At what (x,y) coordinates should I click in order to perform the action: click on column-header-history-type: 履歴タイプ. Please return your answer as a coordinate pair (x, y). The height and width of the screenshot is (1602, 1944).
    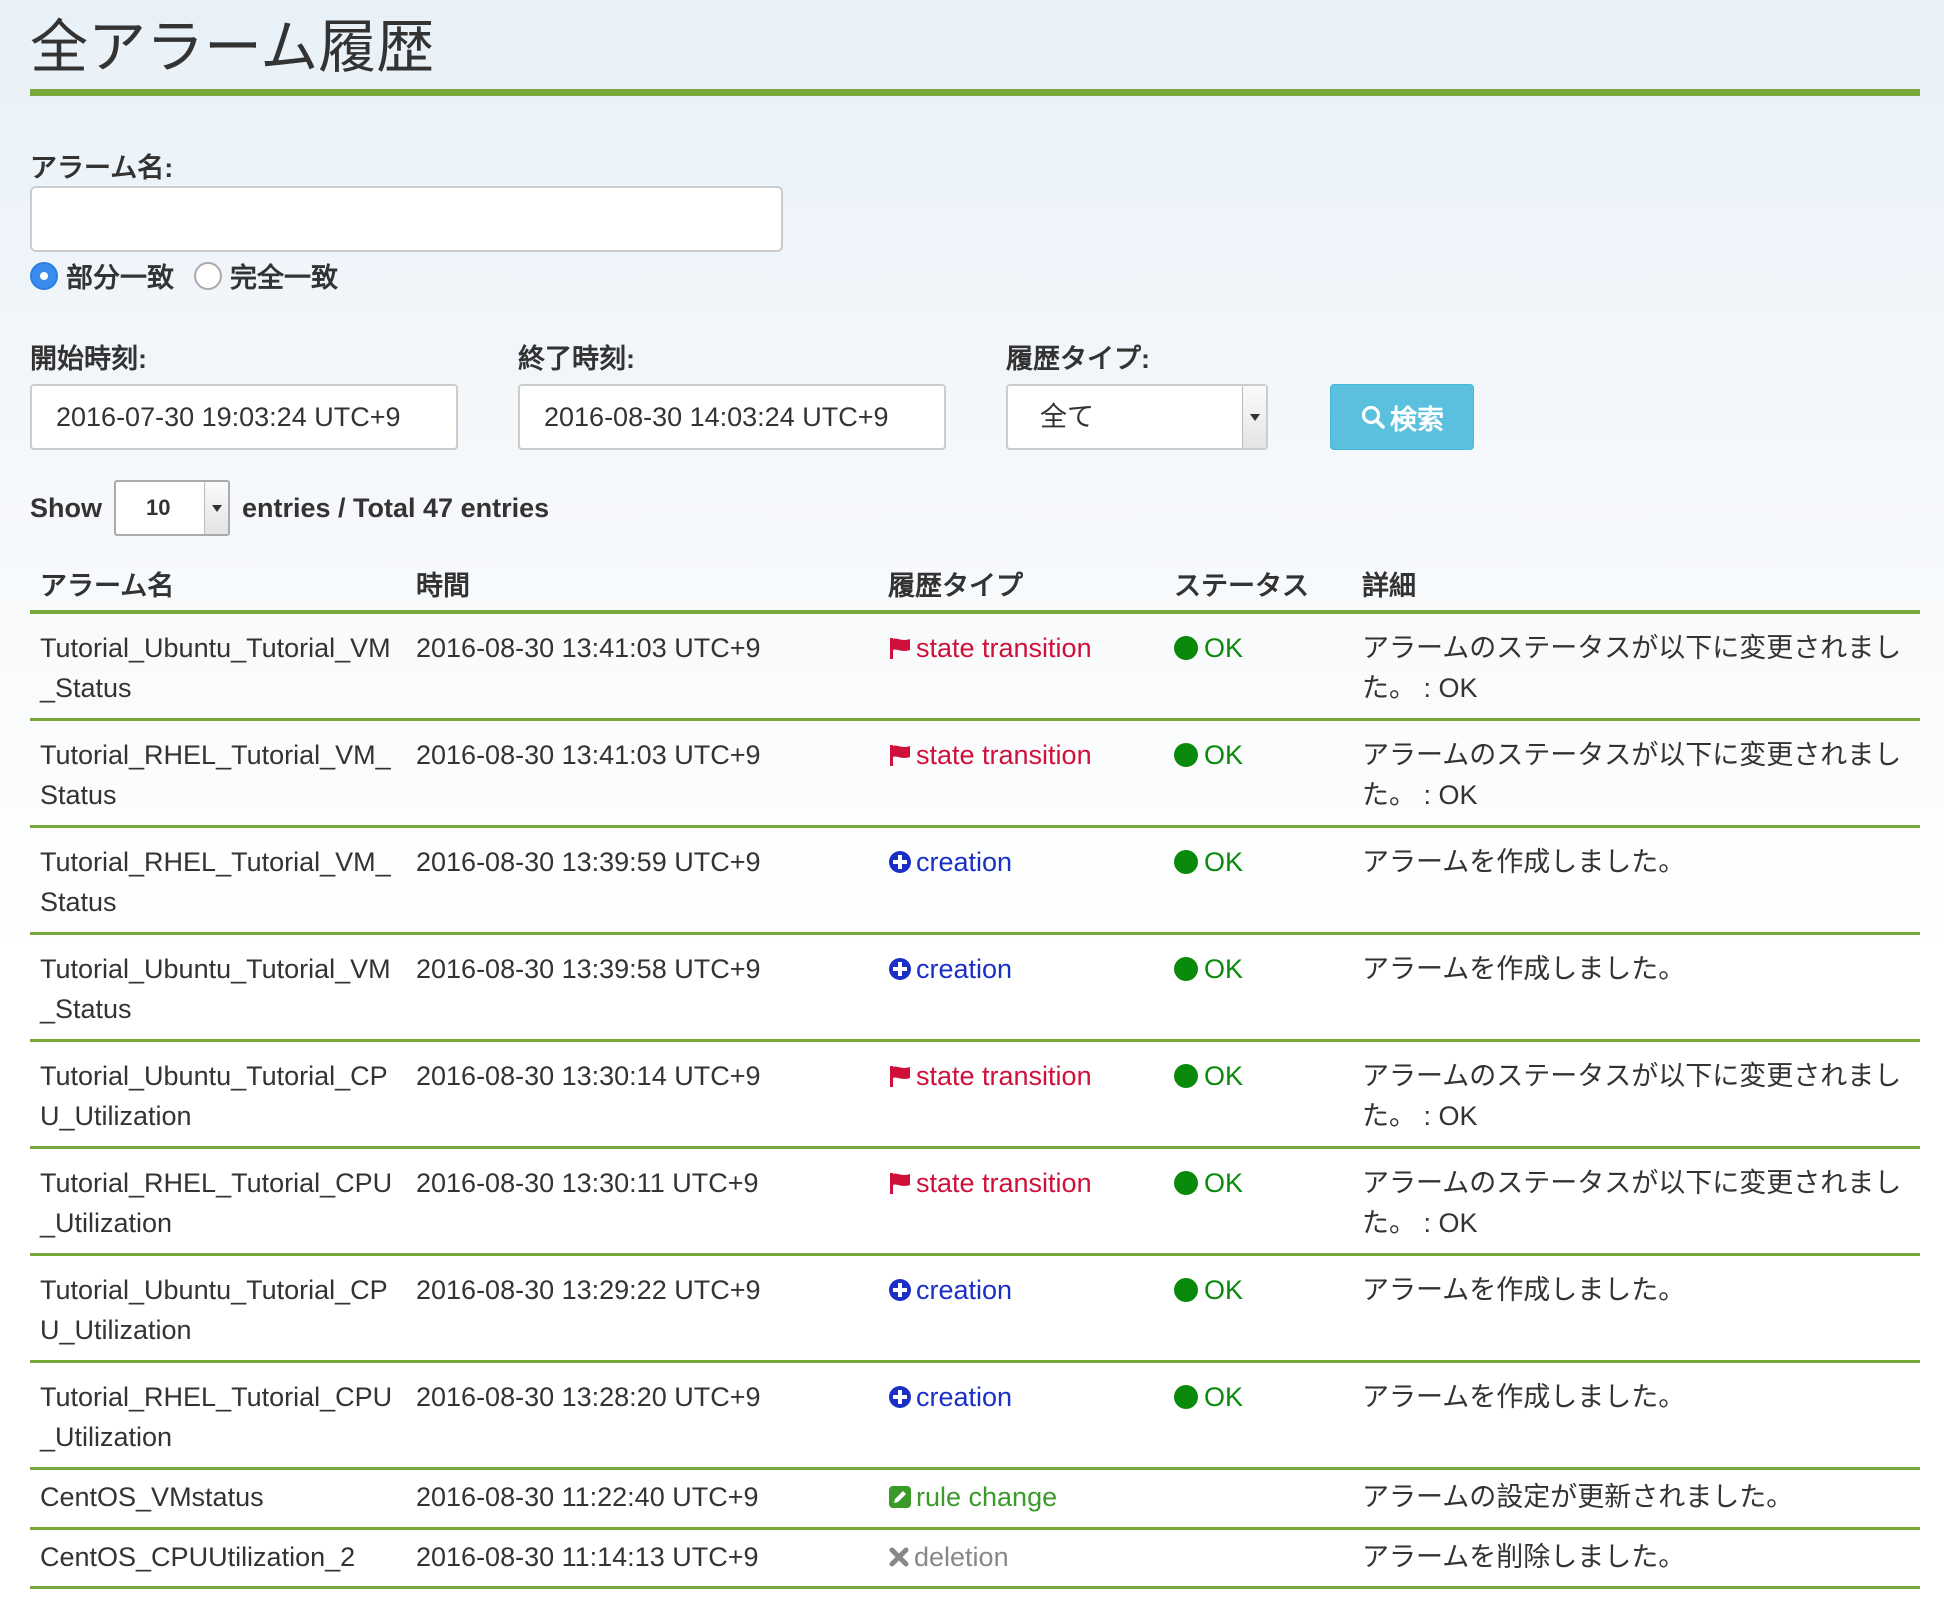
    Looking at the image, I should click on (1021, 585).